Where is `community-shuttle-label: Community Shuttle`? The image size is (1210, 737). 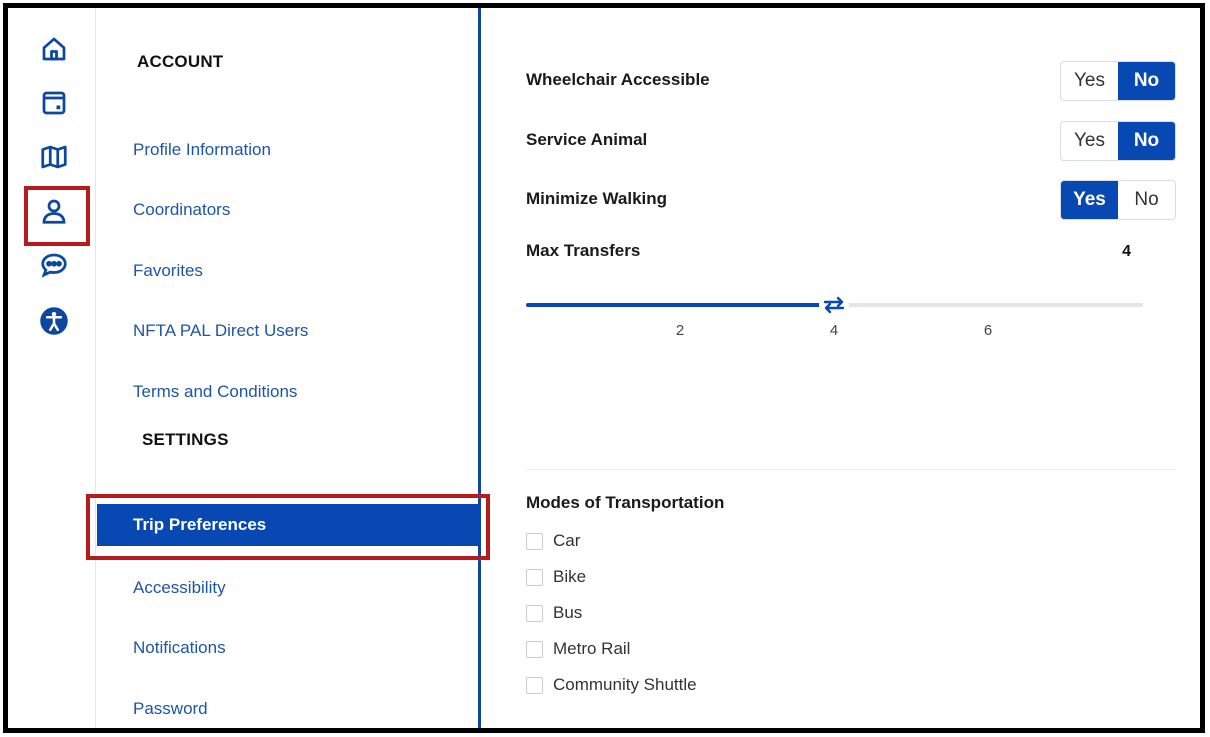 community-shuttle-label: Community Shuttle is located at coordinates (625, 684).